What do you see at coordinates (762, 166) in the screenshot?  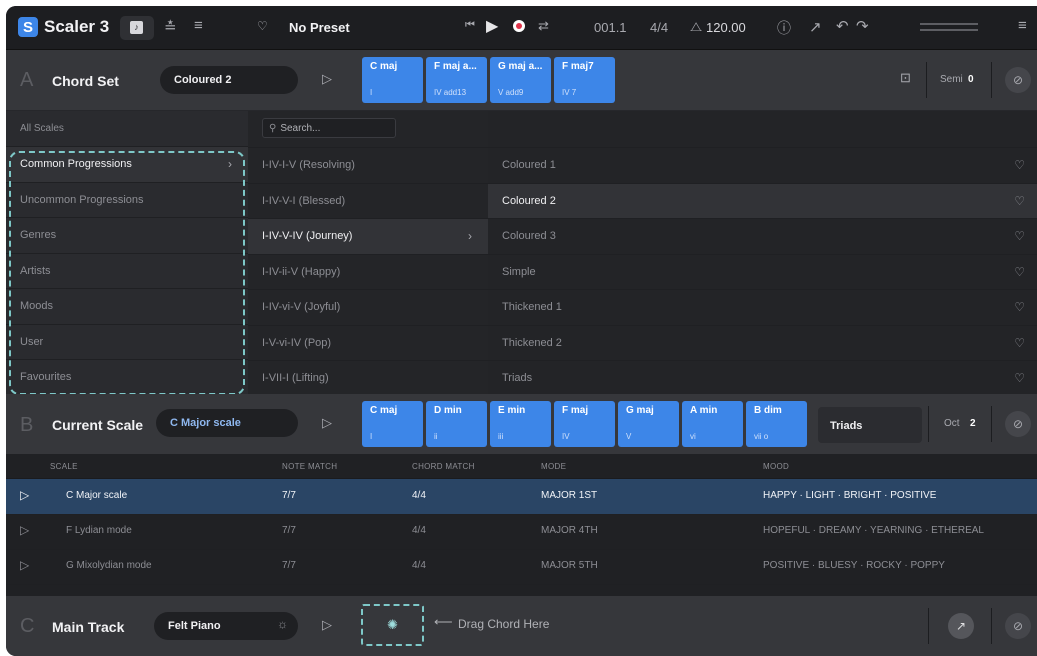 I see `chordset-item: Coloured 1 ♡` at bounding box center [762, 166].